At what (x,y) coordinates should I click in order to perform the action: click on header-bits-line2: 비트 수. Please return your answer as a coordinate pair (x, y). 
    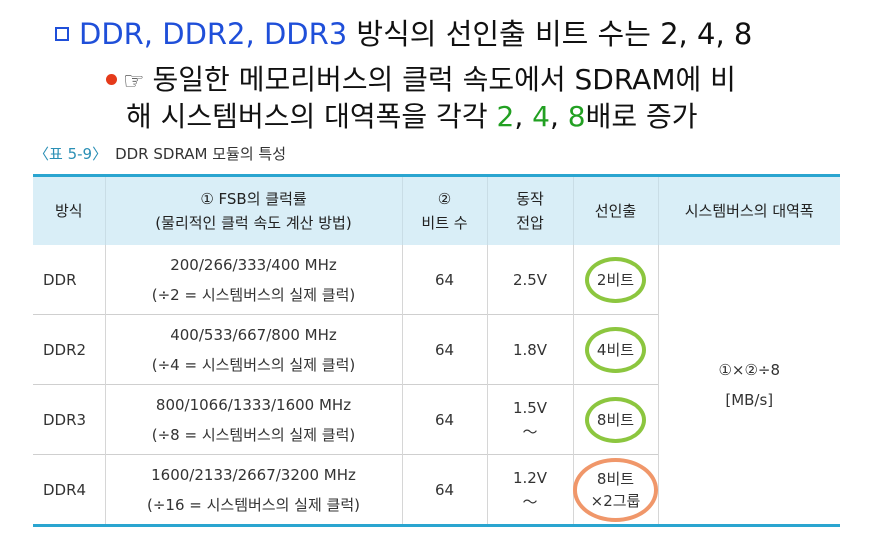
    Looking at the image, I should click on (444, 223).